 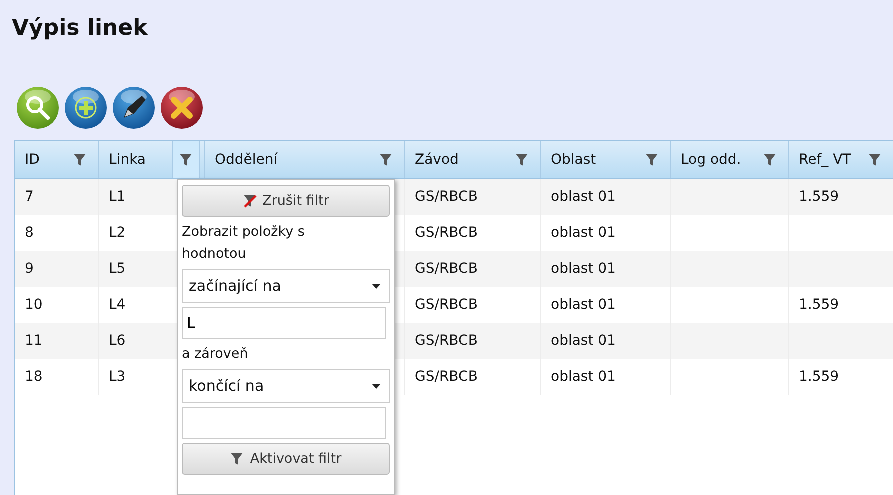 I want to click on column-label: Závod, so click(x=437, y=160).